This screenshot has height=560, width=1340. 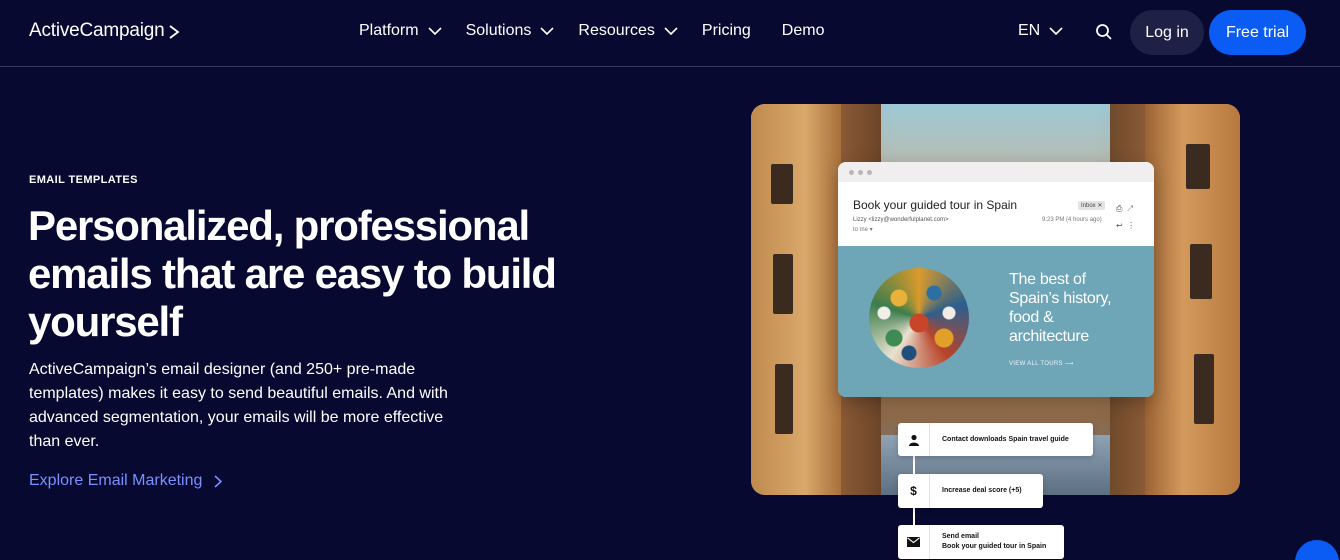 I want to click on email-action-icons: ⎙ ↗ ↩ ⋮, so click(x=1125, y=217).